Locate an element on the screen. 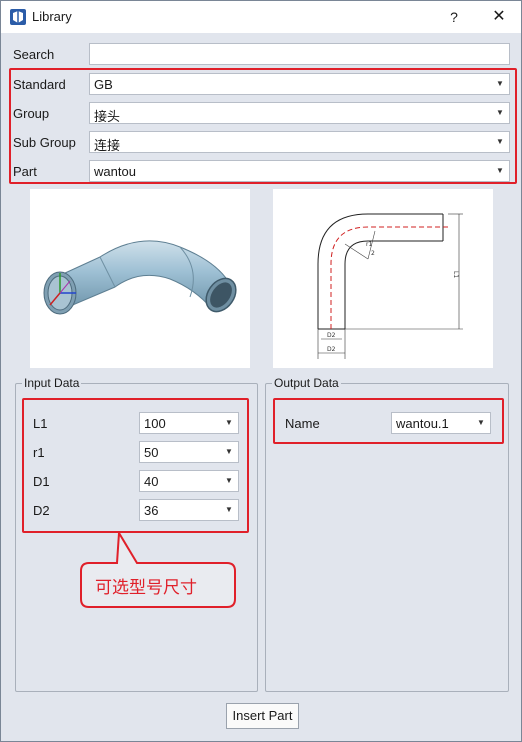 This screenshot has width=522, height=742. close-icon: ✕ is located at coordinates (499, 17).